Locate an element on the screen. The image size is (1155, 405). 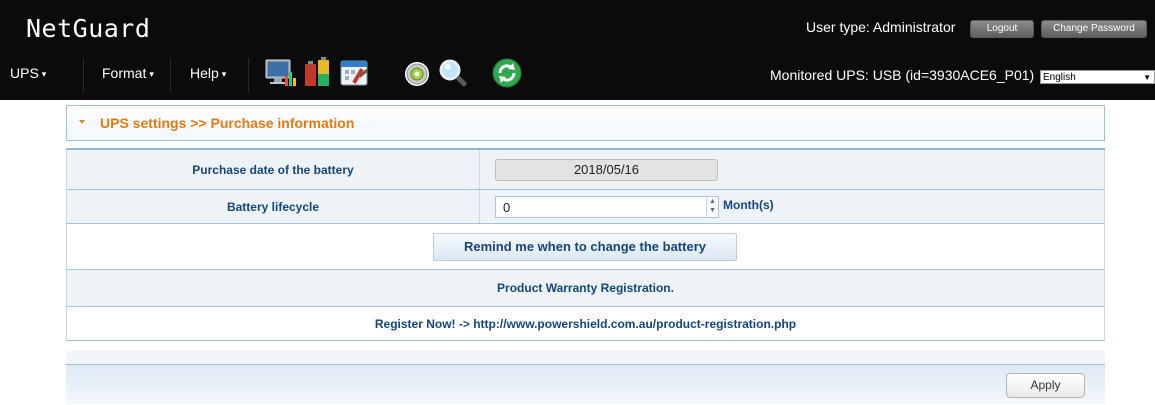
app-brand: NetGuard is located at coordinates (88, 28).